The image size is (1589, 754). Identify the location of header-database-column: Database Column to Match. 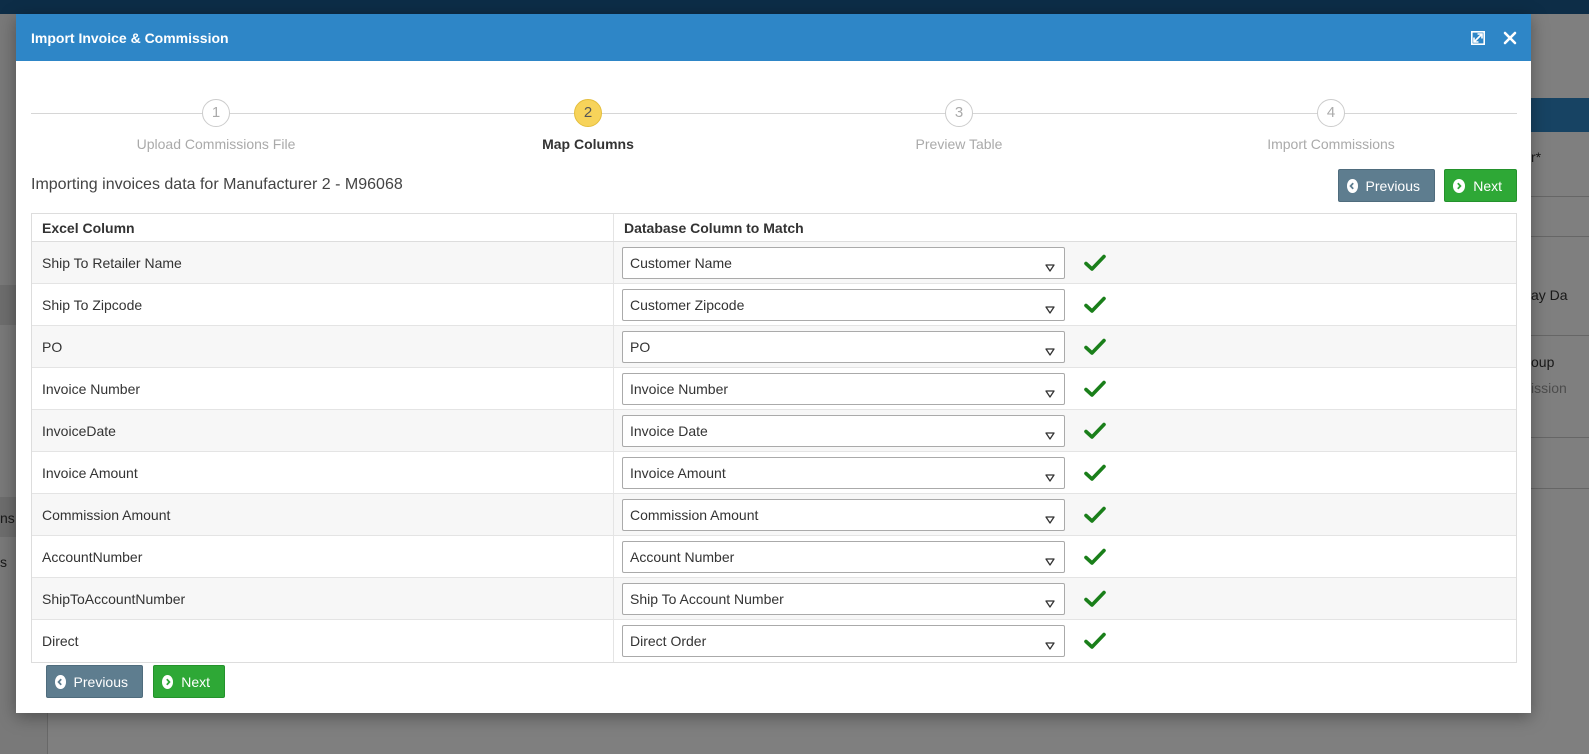
(714, 228).